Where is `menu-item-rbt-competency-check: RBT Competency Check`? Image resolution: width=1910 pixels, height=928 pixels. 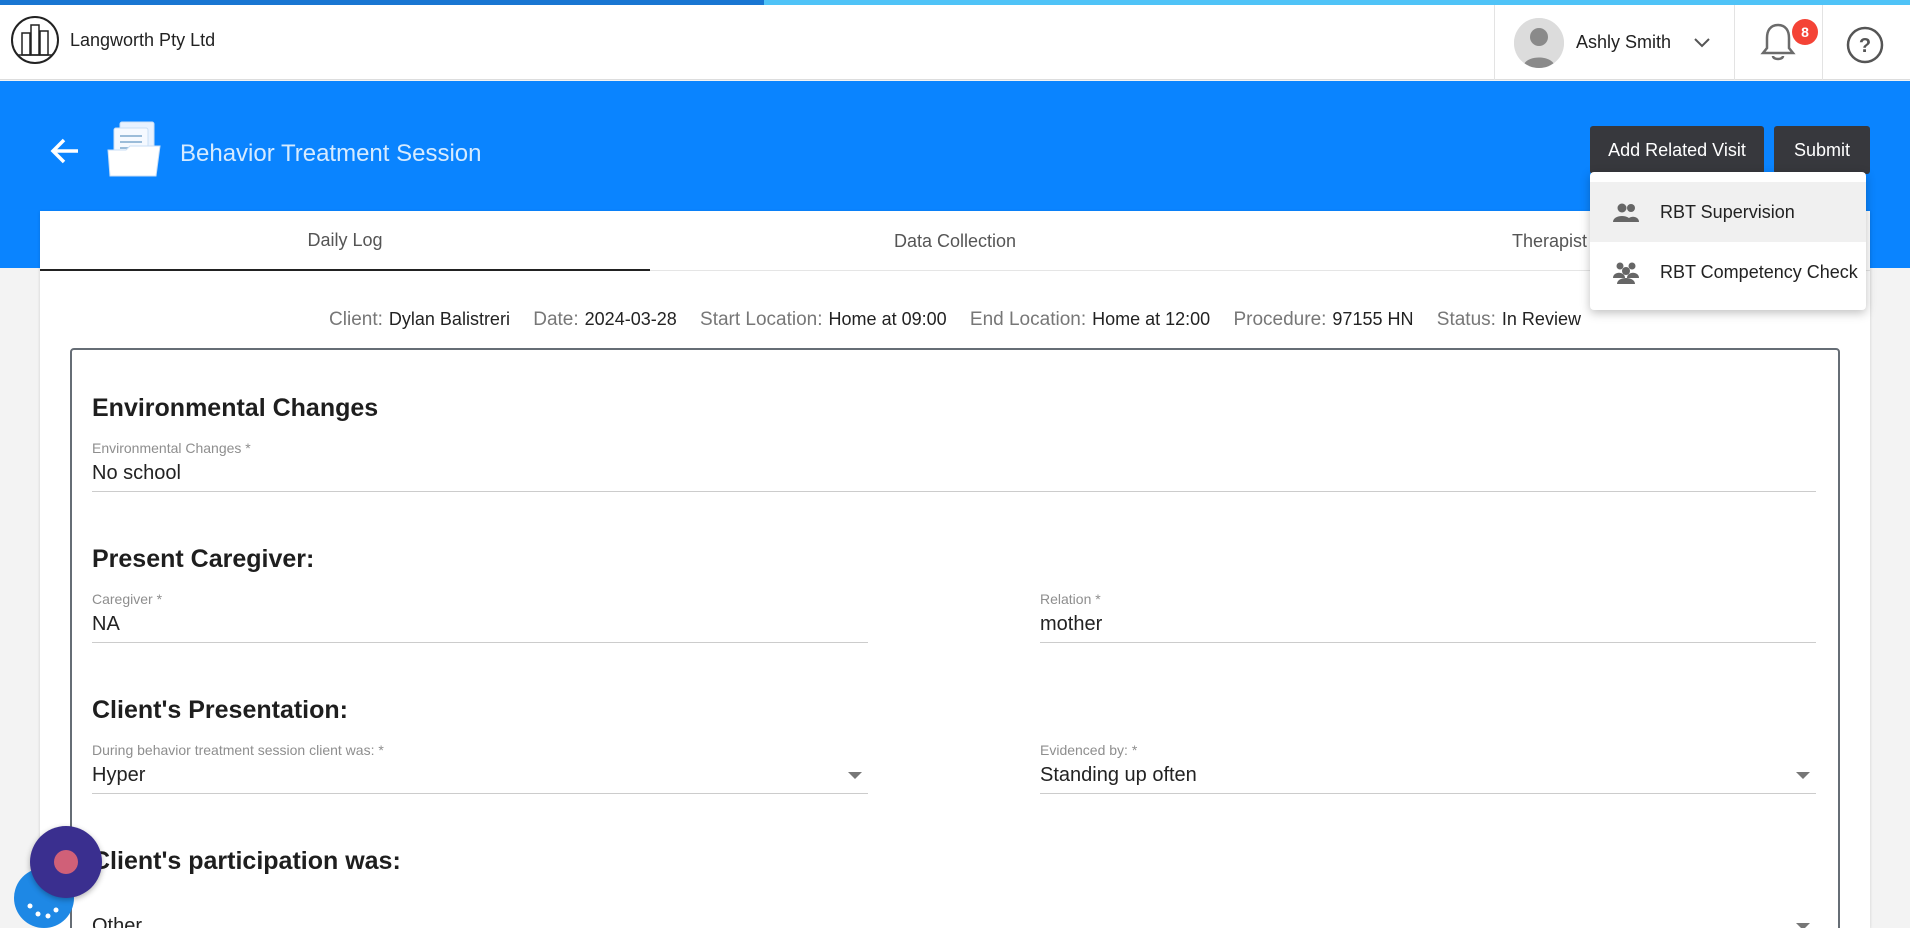
menu-item-rbt-competency-check: RBT Competency Check is located at coordinates (1728, 272).